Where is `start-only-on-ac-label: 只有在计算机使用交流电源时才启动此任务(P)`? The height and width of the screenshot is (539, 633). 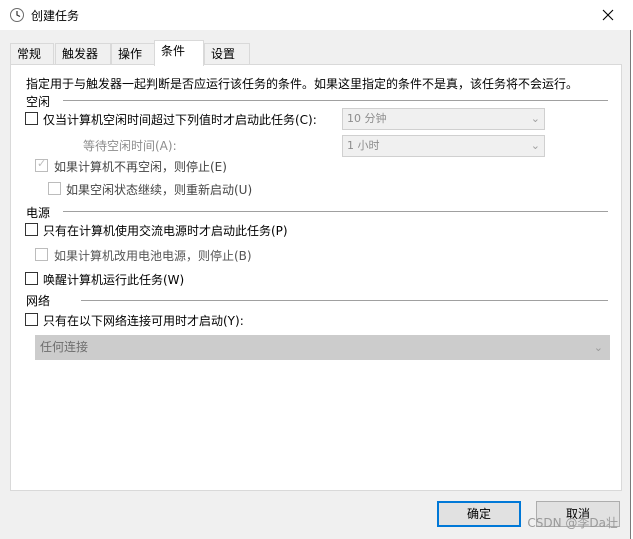
start-only-on-ac-label: 只有在计算机使用交流电源时才启动此任务(P) is located at coordinates (165, 231).